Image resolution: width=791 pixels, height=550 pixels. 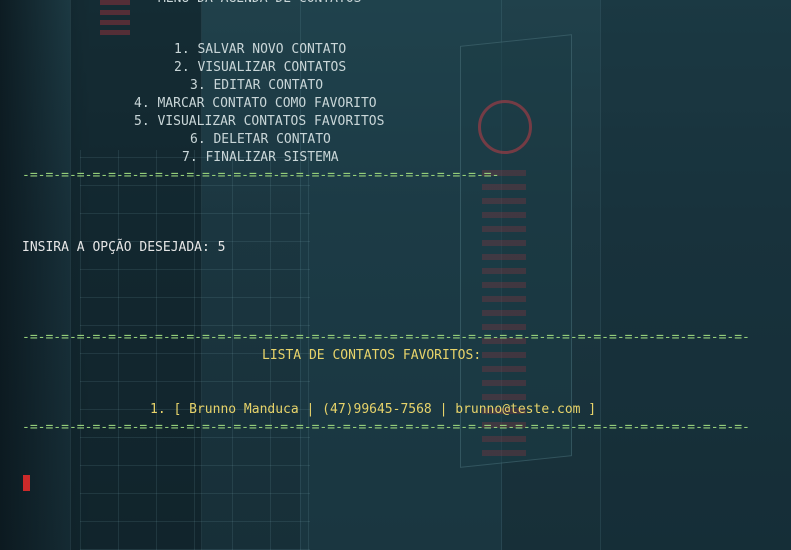 I want to click on menu-item-exit: 7. FINALIZAR SISTEMA, so click(x=260, y=157).